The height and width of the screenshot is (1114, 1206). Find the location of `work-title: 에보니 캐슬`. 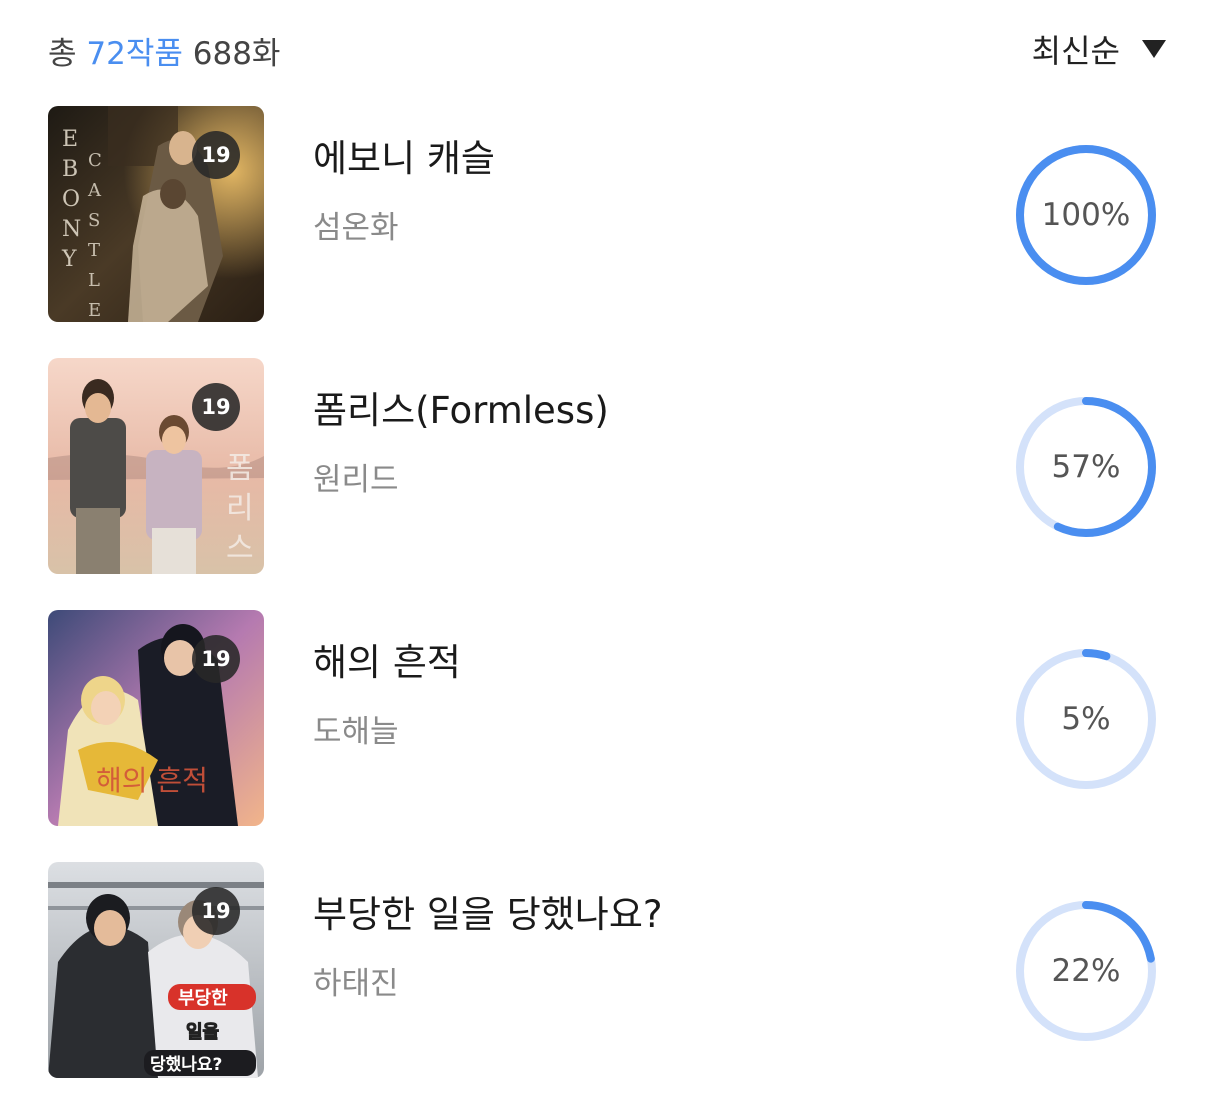

work-title: 에보니 캐슬 is located at coordinates (404, 155).